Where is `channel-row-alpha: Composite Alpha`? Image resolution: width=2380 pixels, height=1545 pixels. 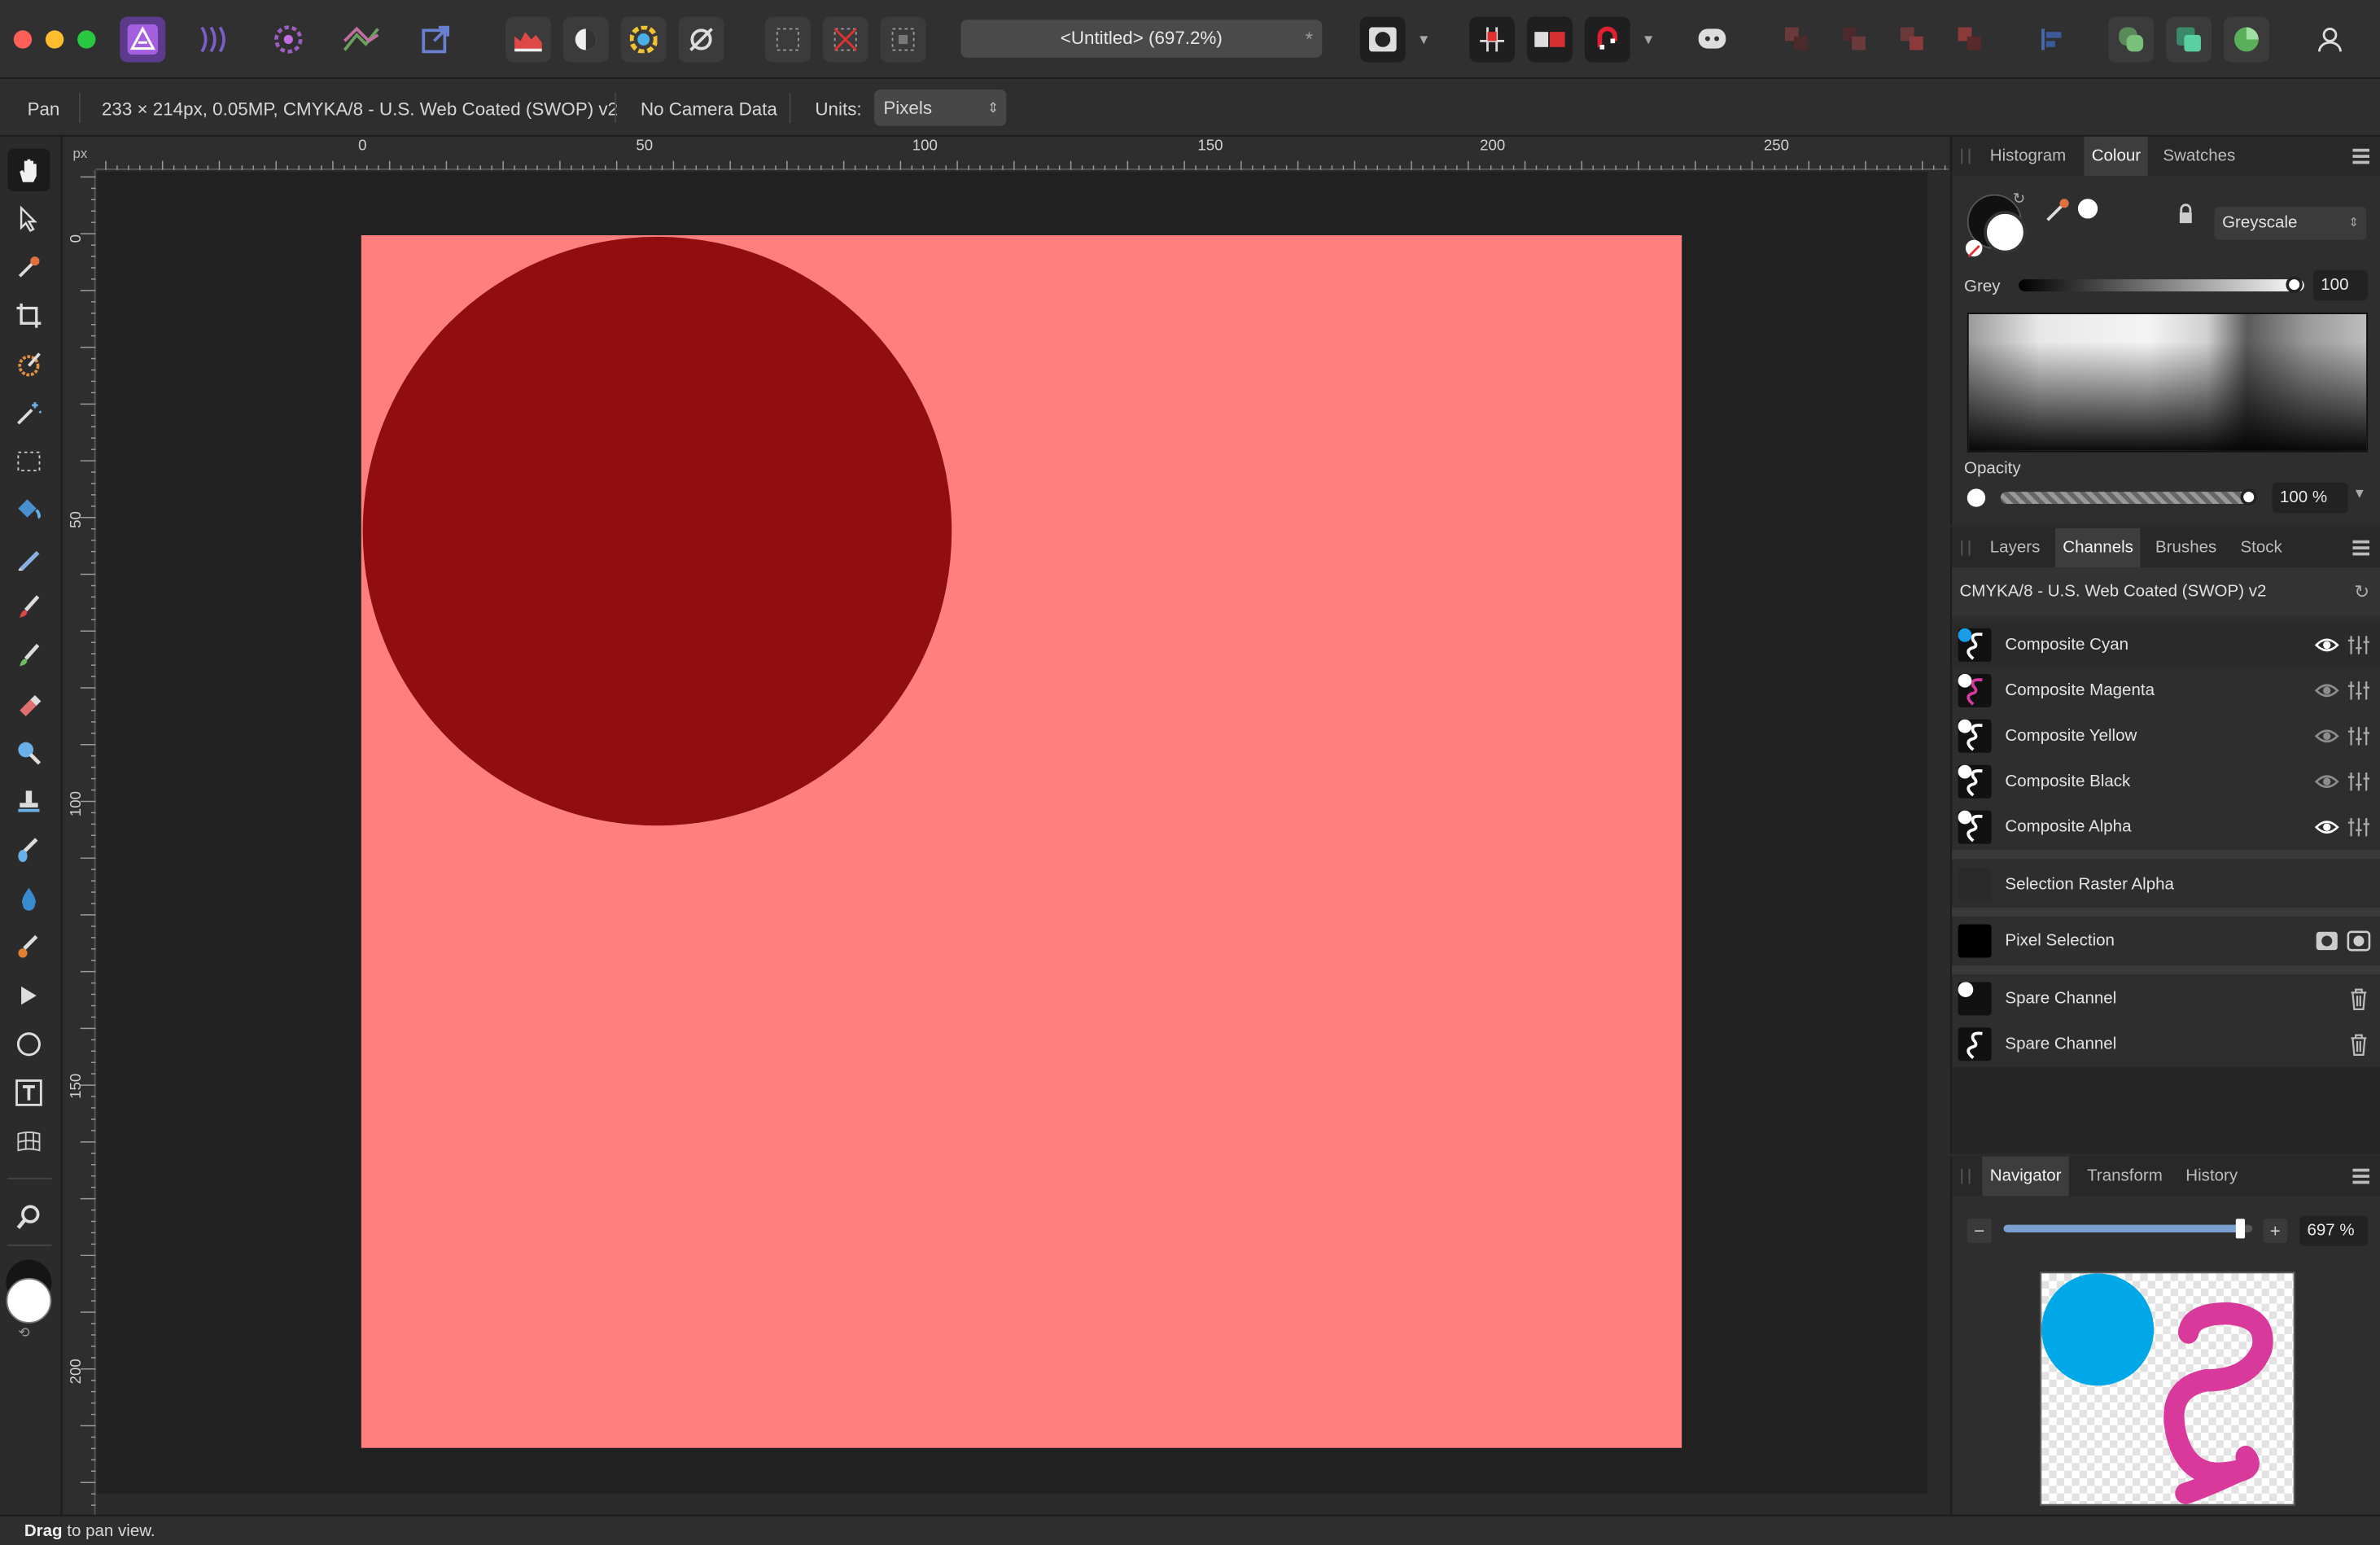
channel-row-alpha: Composite Alpha is located at coordinates (2166, 827).